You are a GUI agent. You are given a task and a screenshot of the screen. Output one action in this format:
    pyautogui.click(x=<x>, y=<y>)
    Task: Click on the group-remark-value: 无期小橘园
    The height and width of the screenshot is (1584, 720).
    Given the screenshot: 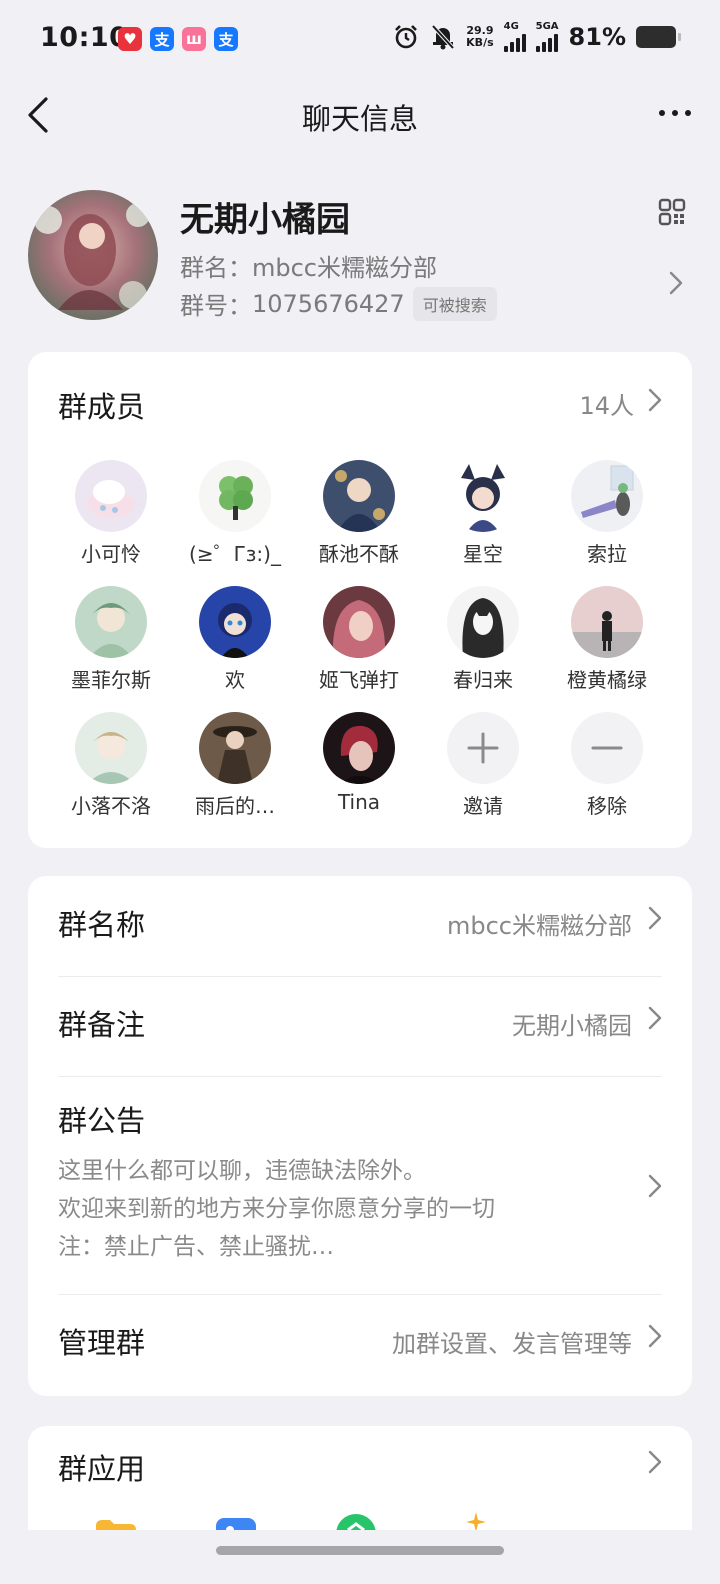 What is the action you would take?
    pyautogui.click(x=572, y=1026)
    